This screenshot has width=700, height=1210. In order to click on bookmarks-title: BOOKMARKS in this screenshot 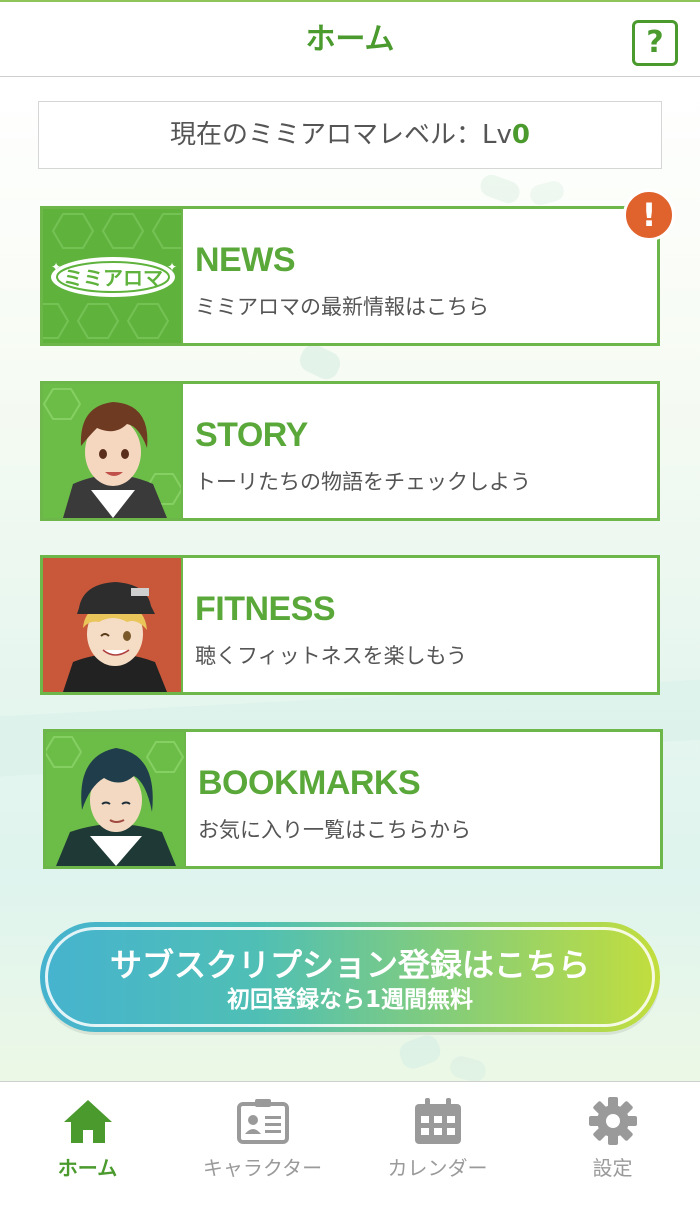, I will do `click(309, 783)`.